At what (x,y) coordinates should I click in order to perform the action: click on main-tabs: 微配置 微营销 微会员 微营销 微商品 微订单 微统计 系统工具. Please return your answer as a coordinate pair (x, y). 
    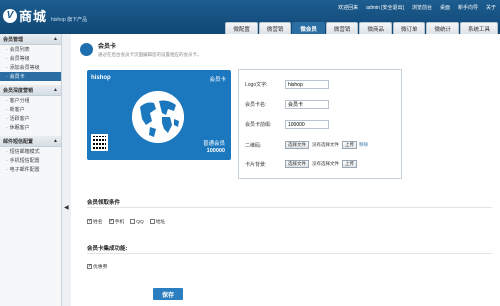
    Looking at the image, I should click on (361, 28).